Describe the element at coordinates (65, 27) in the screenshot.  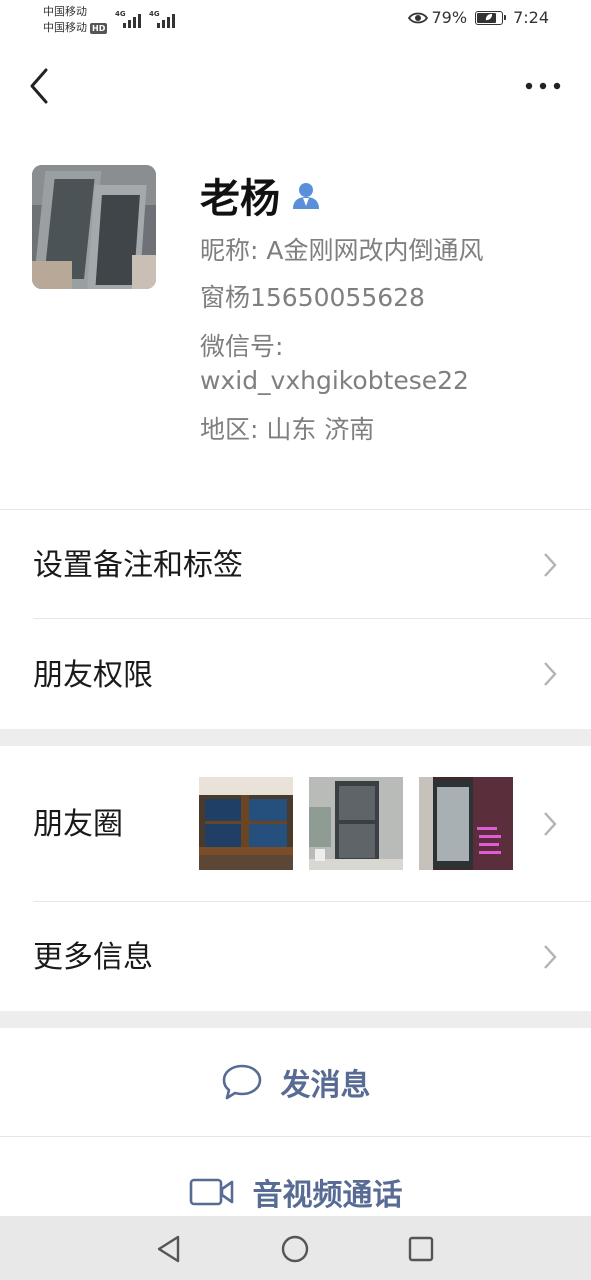
I see `carrier-2: 中国移动` at that location.